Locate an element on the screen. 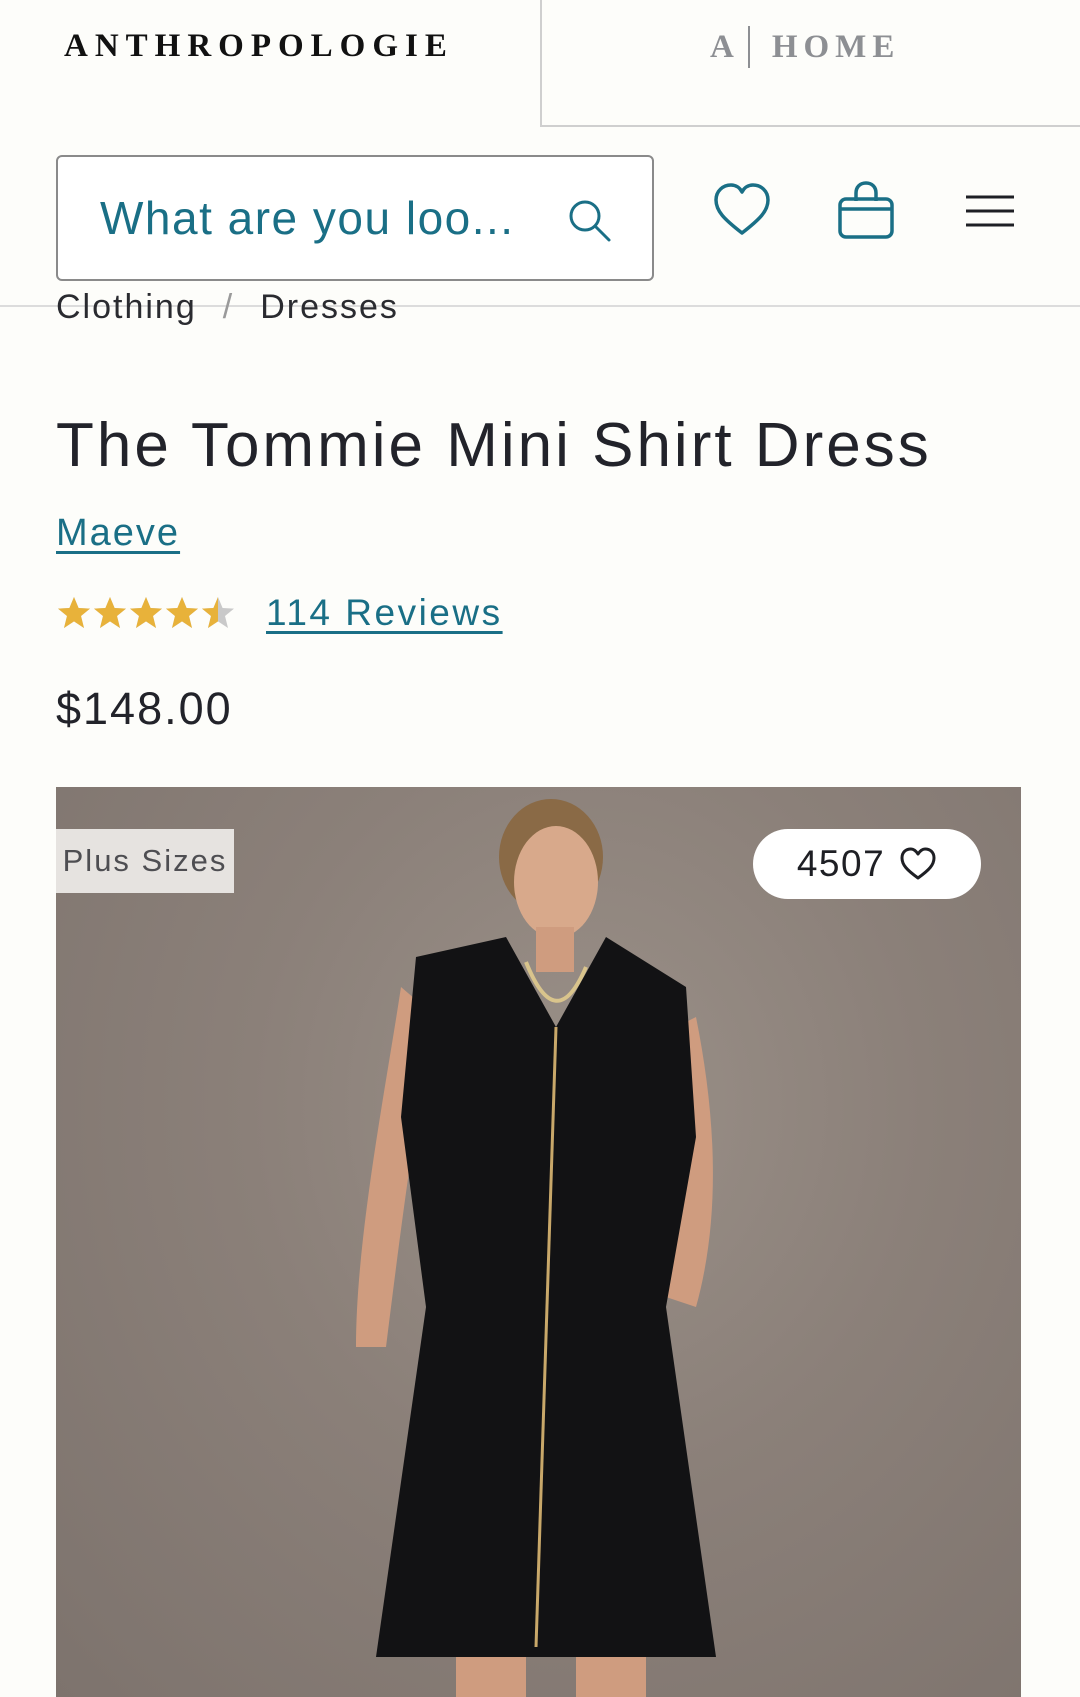 Image resolution: width=1080 pixels, height=1697 pixels. breadcrumb-dresses: Dresses is located at coordinates (329, 311).